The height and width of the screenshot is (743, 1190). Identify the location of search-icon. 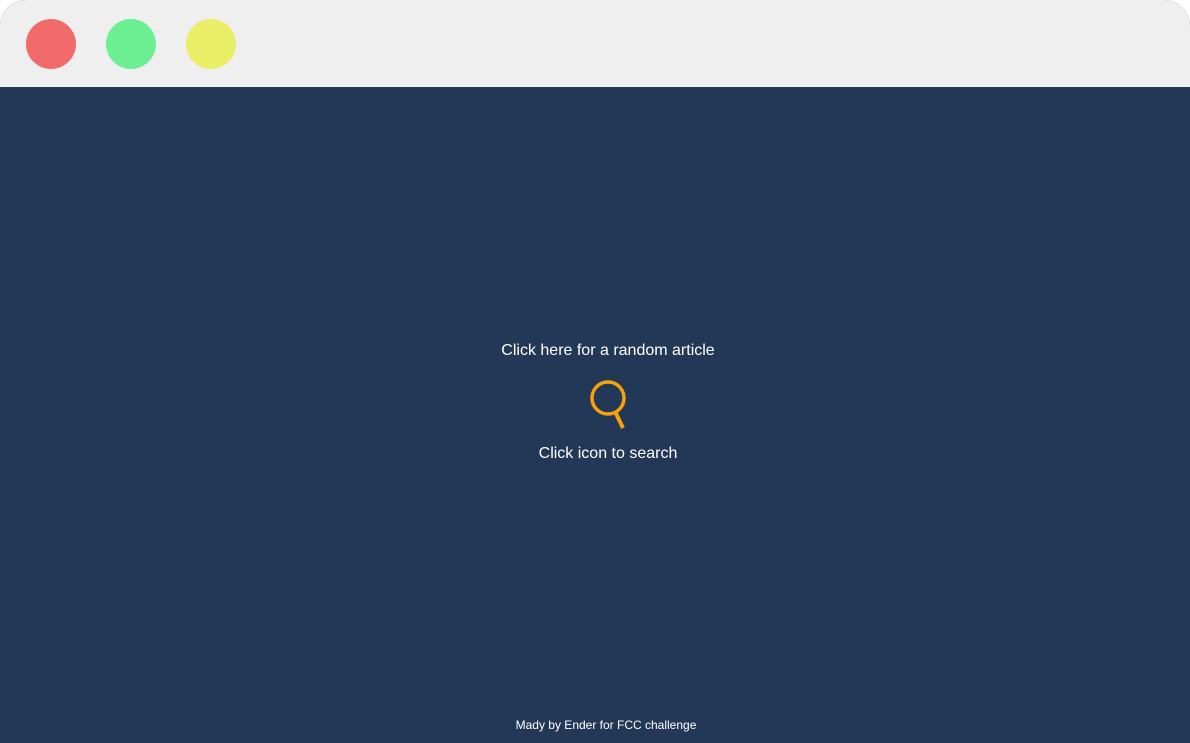
(609, 406).